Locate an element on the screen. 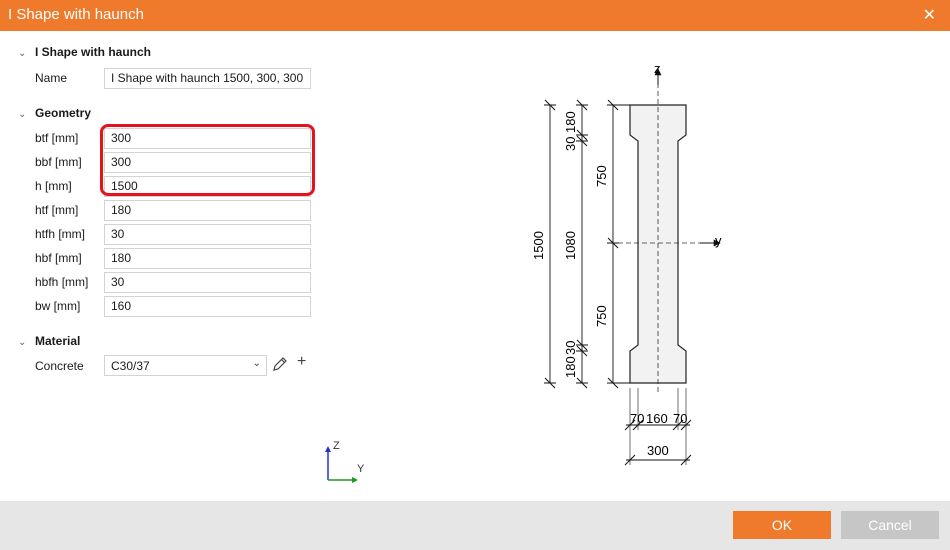 This screenshot has width=950, height=550. htfh-label: htfh [mm] is located at coordinates (60, 234).